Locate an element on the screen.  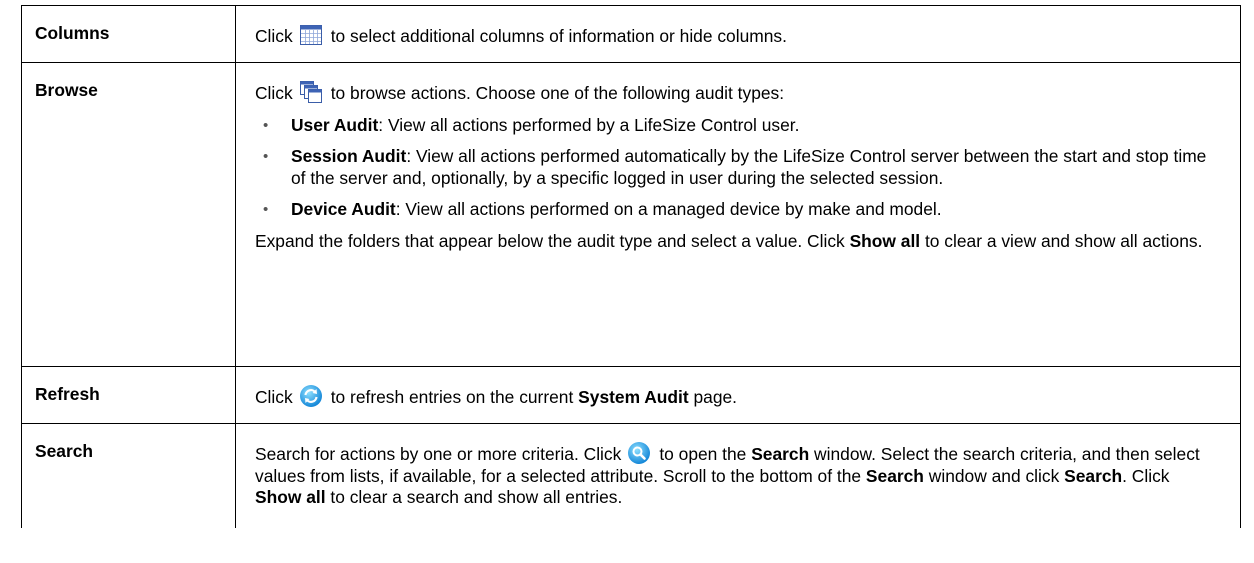
browse-windows-icon is located at coordinates (311, 92).